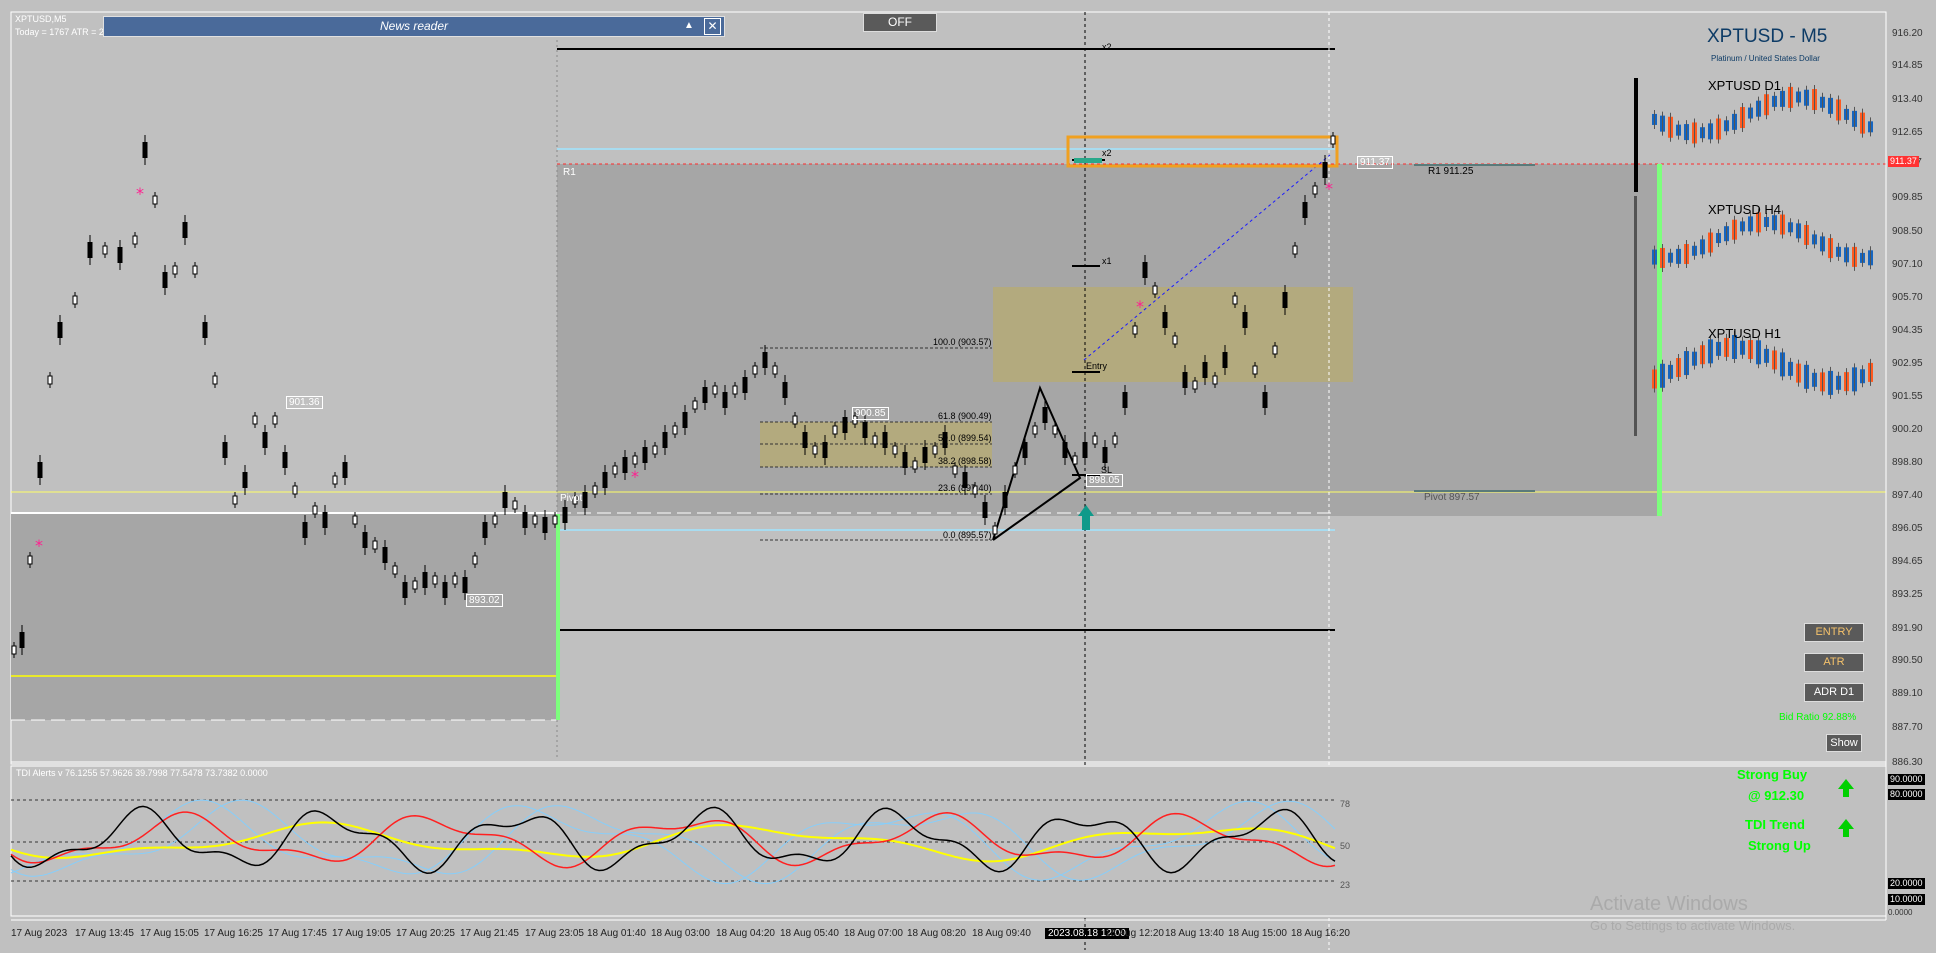 The image size is (1936, 953). Describe the element at coordinates (1134, 933) in the screenshot. I see `time-axis-tick: 18 Aug 12:20` at that location.